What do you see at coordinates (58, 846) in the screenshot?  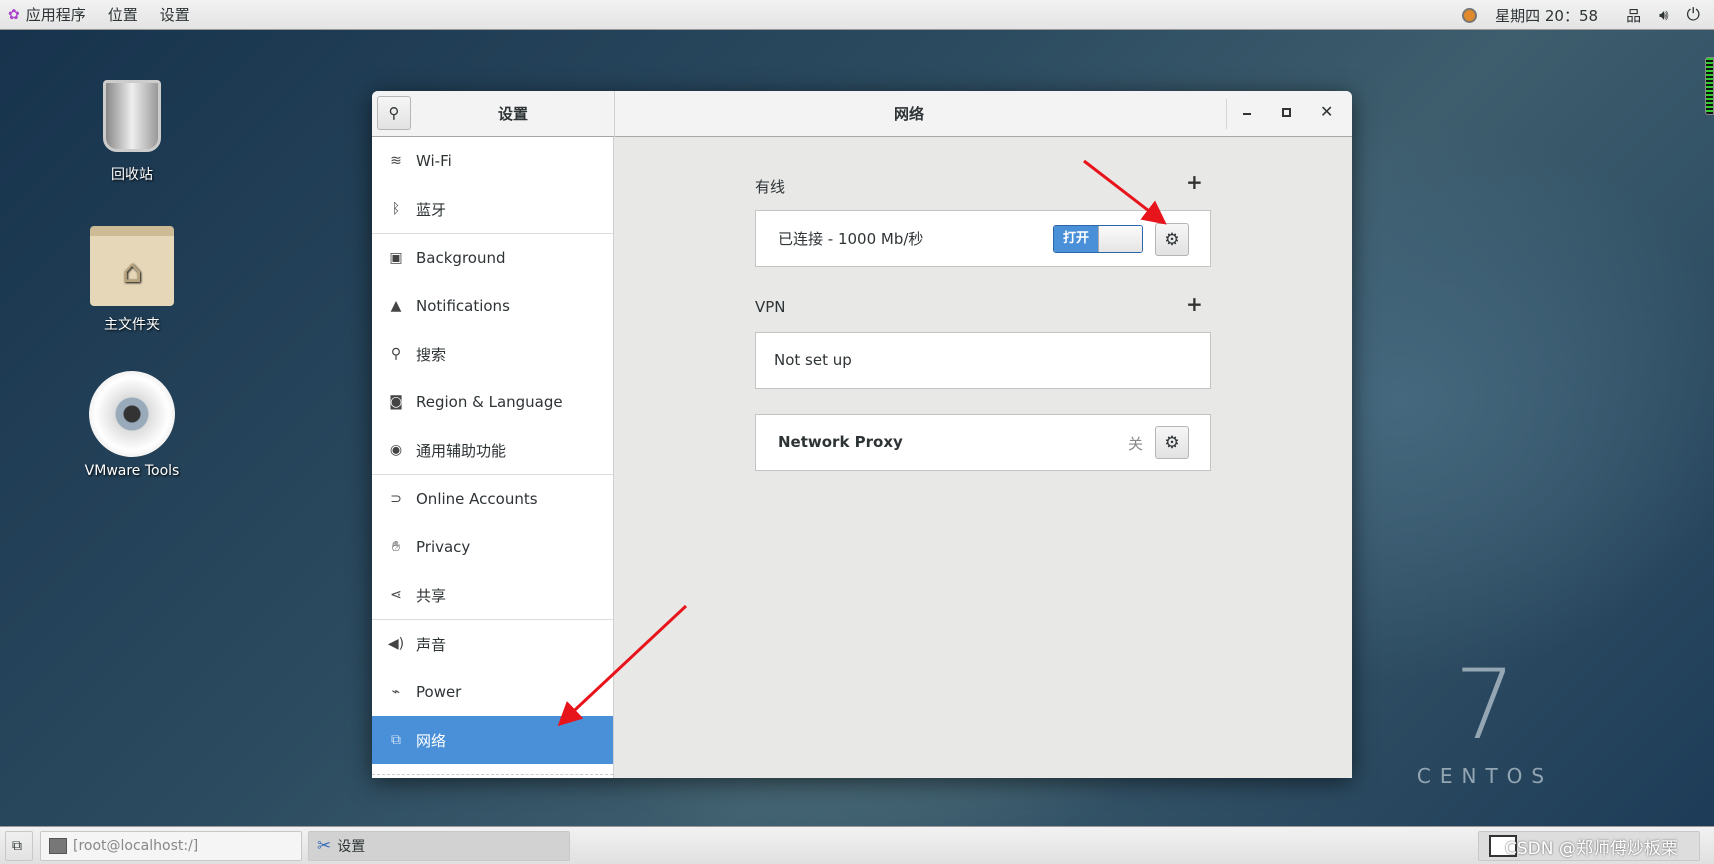 I see `terminal-icon` at bounding box center [58, 846].